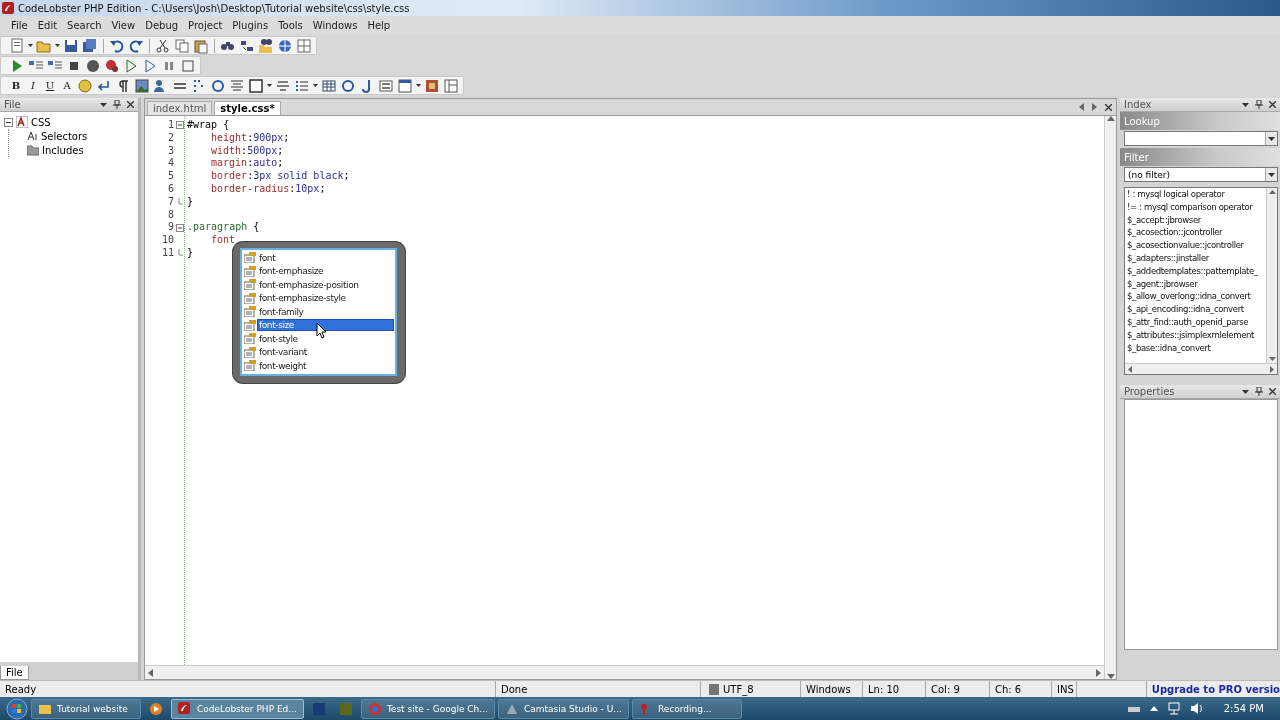 This screenshot has width=1280, height=720. Describe the element at coordinates (180, 108) in the screenshot. I see `editor-tab: index.html` at that location.